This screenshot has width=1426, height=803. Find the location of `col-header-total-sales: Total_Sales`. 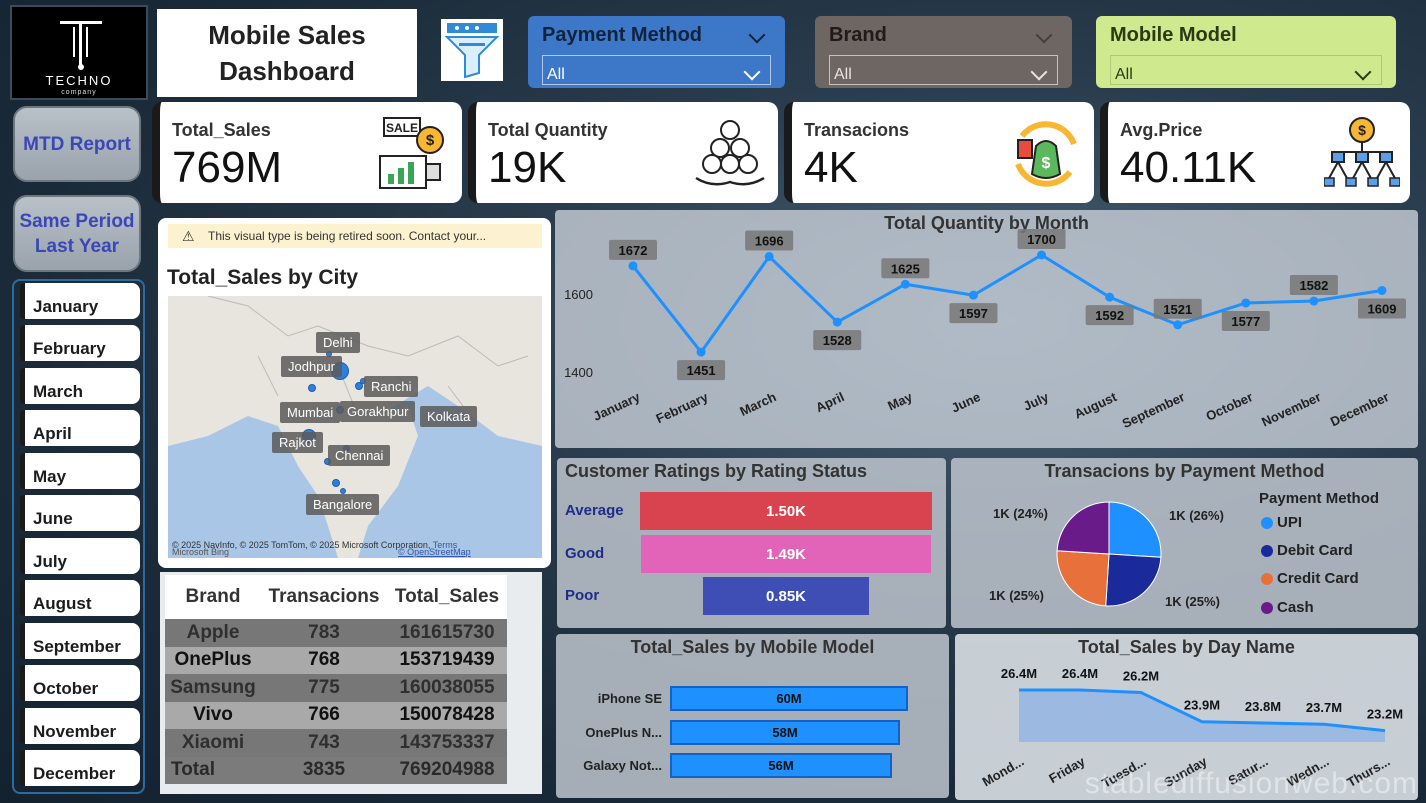

col-header-total-sales: Total_Sales is located at coordinates (447, 597).